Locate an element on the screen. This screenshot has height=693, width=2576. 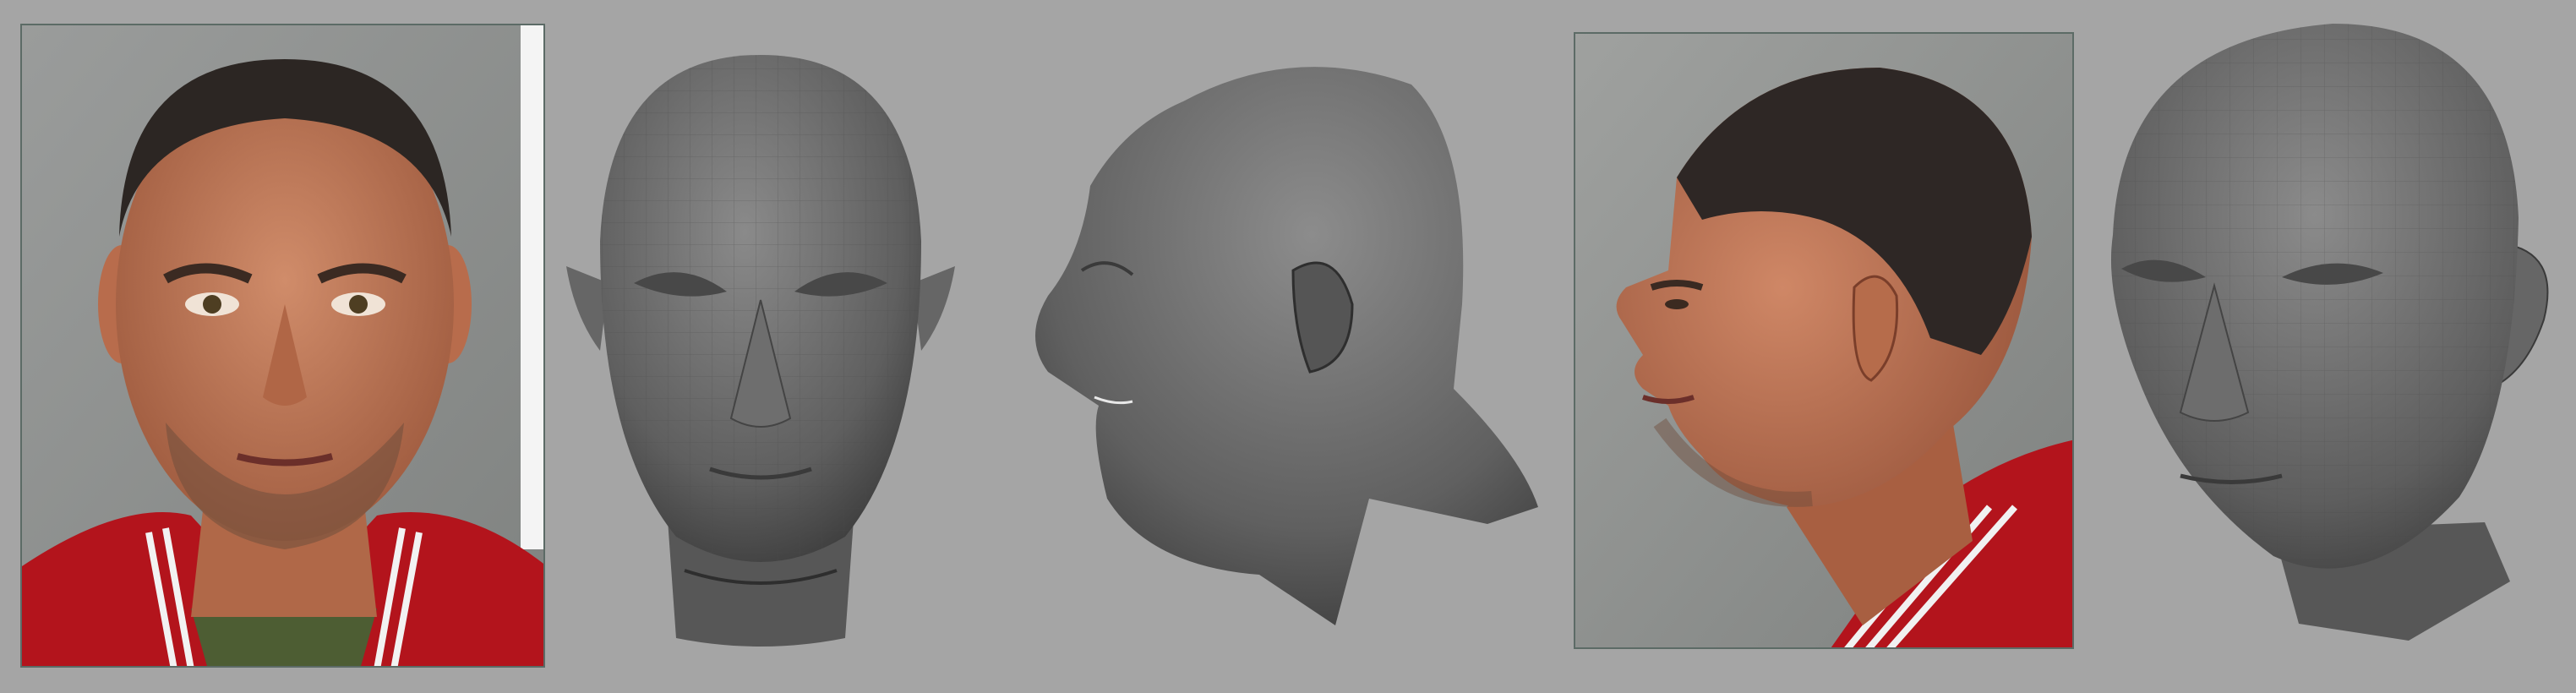
front-mesh is located at coordinates (760, 350).